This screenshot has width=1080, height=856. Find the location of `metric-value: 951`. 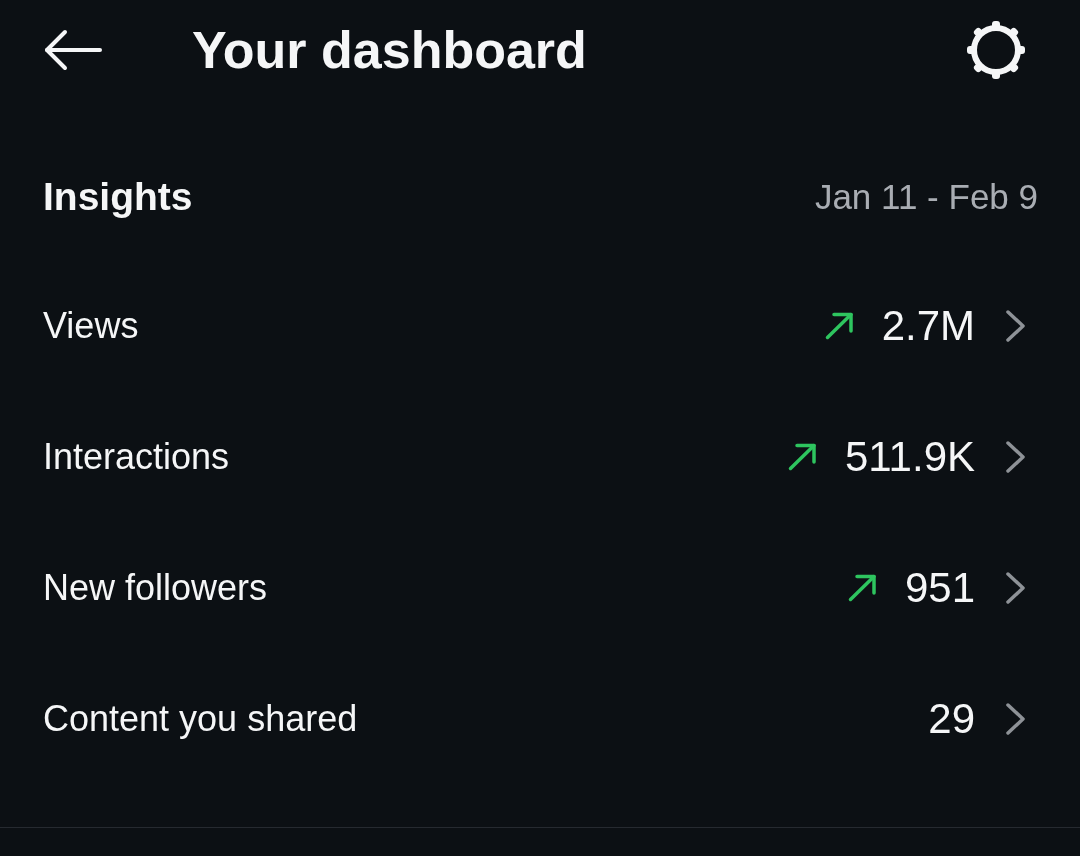

metric-value: 951 is located at coordinates (939, 587).